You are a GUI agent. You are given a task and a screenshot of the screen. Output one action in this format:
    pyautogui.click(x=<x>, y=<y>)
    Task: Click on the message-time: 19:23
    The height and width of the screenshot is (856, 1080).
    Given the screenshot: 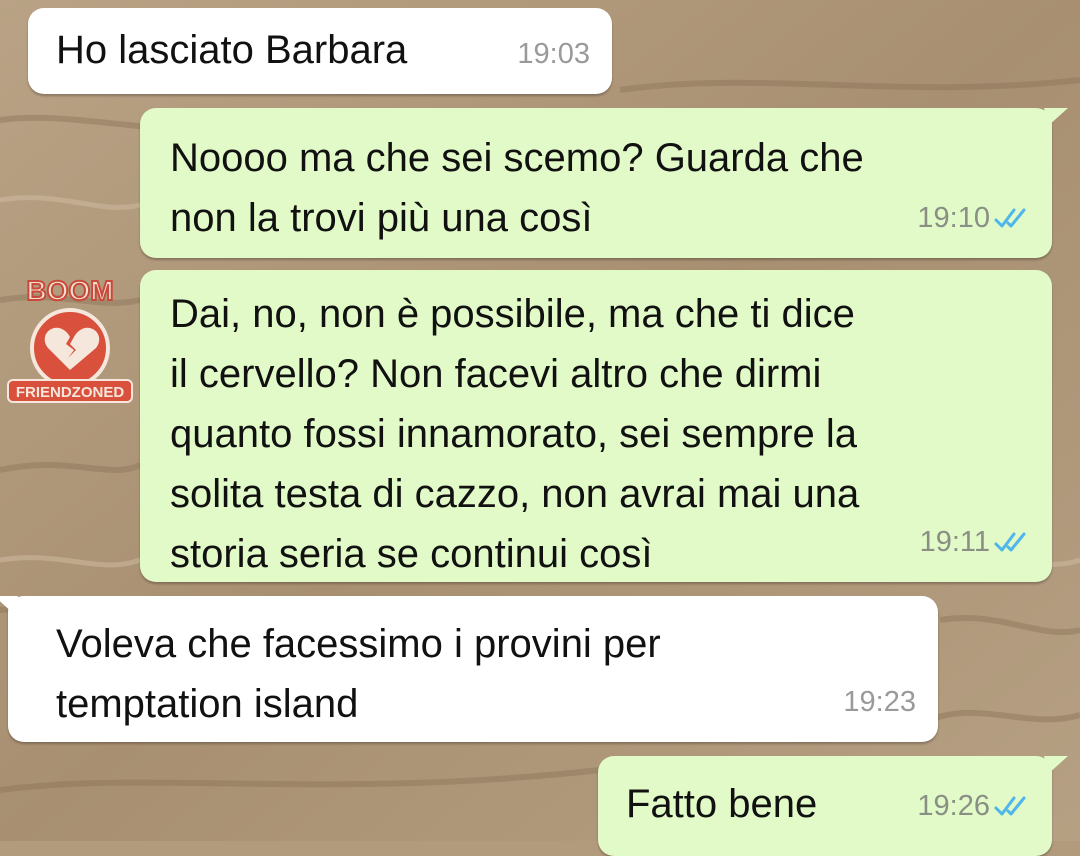 What is the action you would take?
    pyautogui.click(x=879, y=702)
    